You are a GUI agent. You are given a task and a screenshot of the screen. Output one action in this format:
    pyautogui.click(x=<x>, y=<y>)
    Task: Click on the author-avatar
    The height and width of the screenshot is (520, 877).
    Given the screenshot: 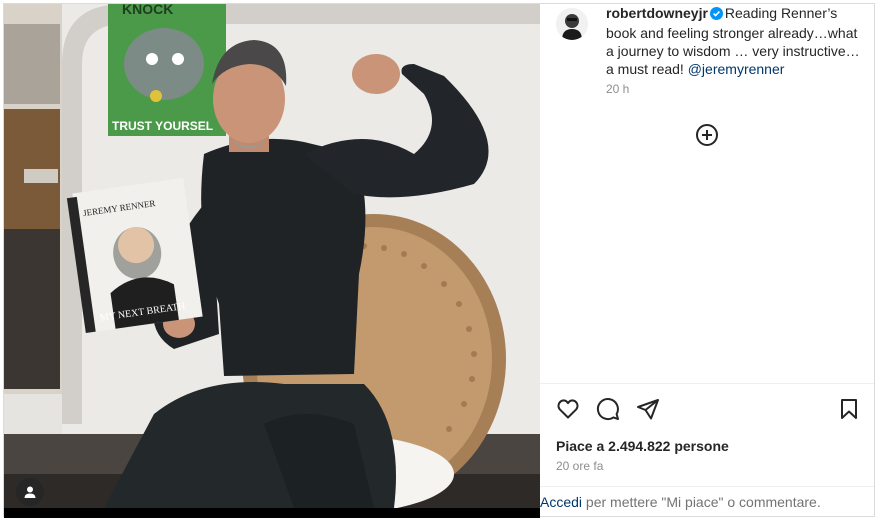 What is the action you would take?
    pyautogui.click(x=572, y=24)
    